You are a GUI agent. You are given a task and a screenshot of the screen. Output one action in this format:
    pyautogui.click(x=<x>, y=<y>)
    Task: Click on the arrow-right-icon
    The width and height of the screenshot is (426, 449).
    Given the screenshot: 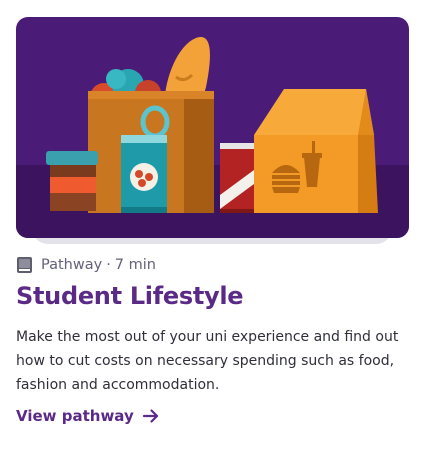 What is the action you would take?
    pyautogui.click(x=150, y=416)
    